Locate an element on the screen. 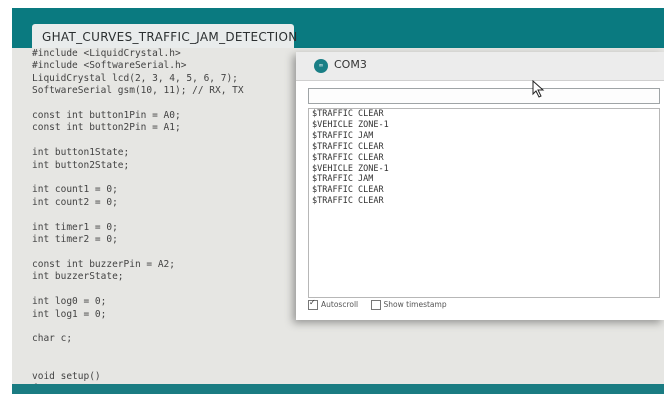 The height and width of the screenshot is (404, 664). code-line: int button2State; is located at coordinates (81, 165).